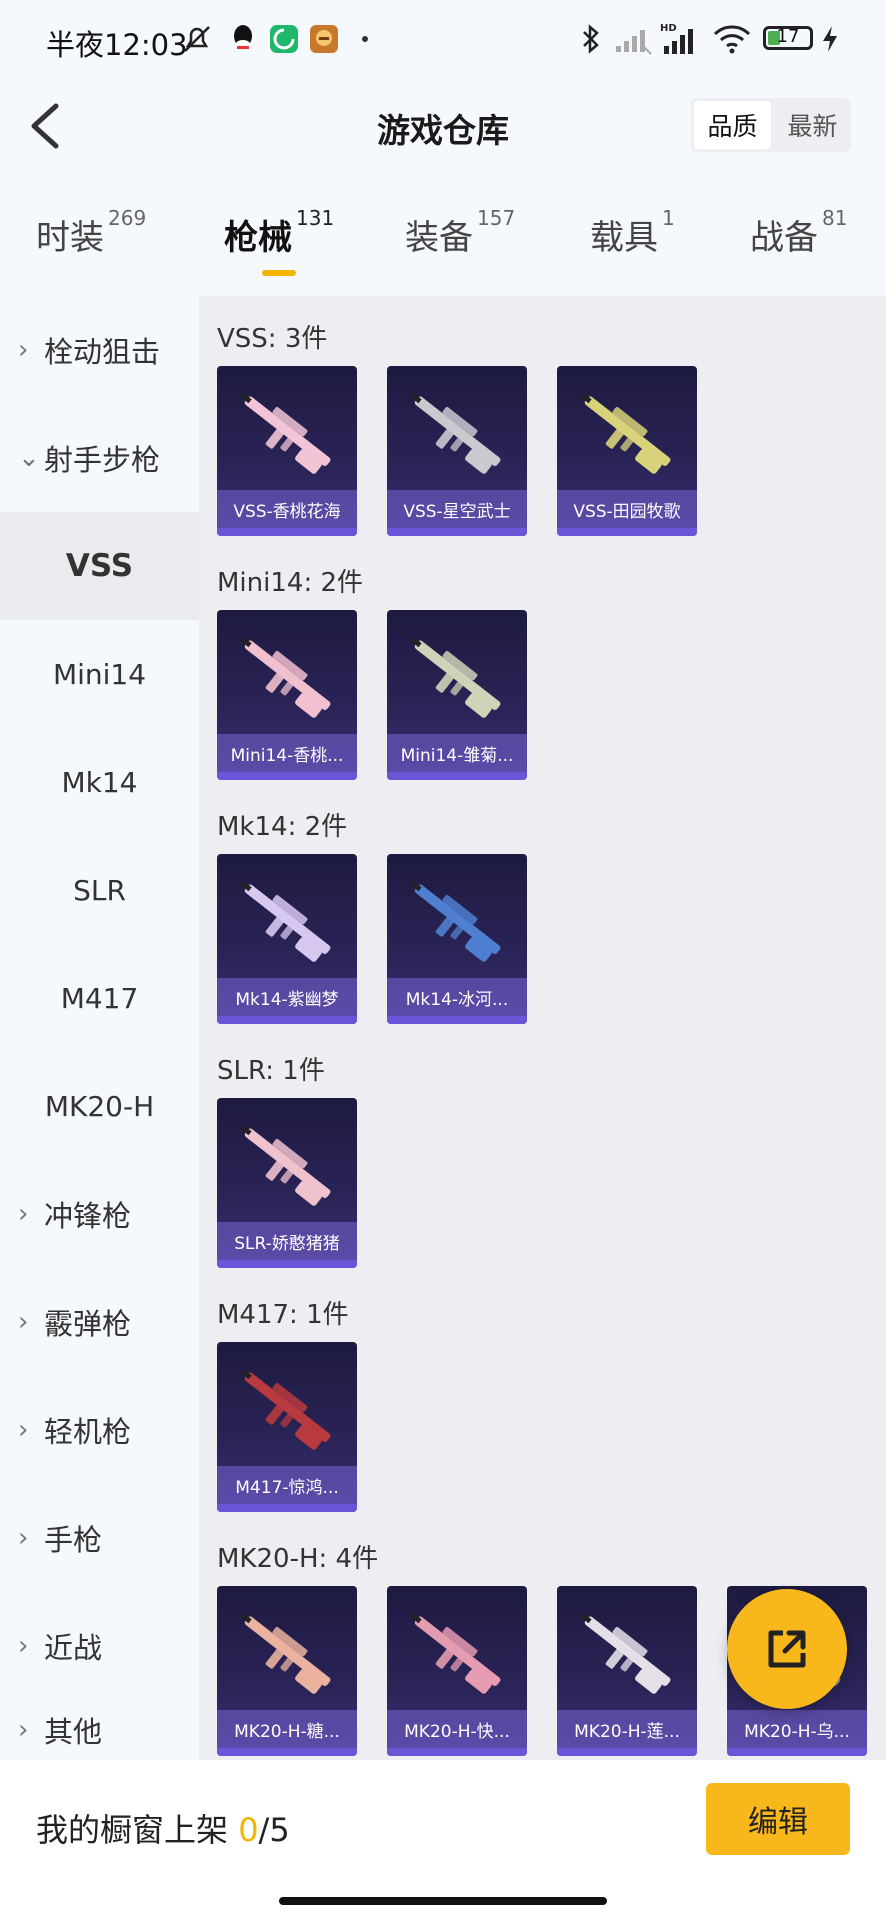 Image resolution: width=886 pixels, height=1920 pixels. I want to click on battery-level: 17, so click(788, 36).